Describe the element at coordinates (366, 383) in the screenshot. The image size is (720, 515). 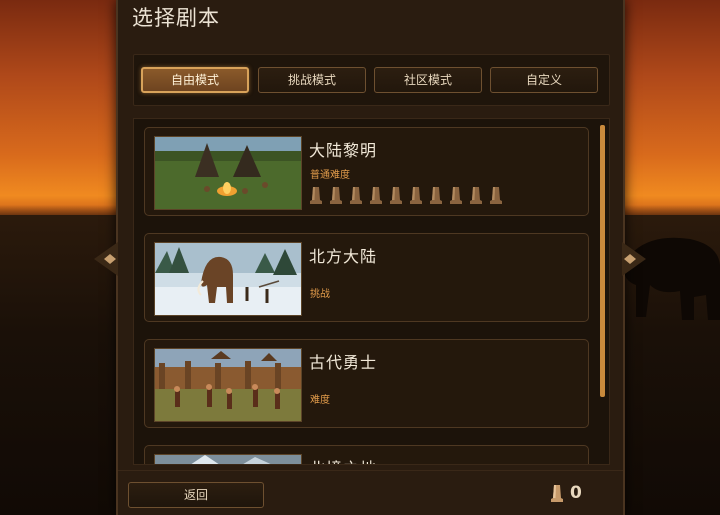
I see `scenario-card-warriors: 古代勇士 难度` at that location.